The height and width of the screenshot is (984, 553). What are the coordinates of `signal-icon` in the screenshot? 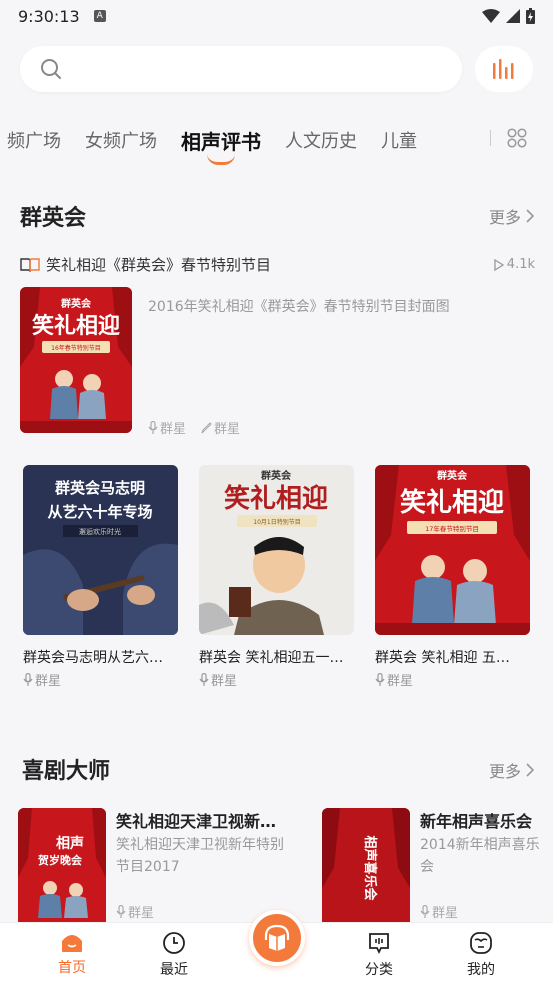 It's located at (513, 16).